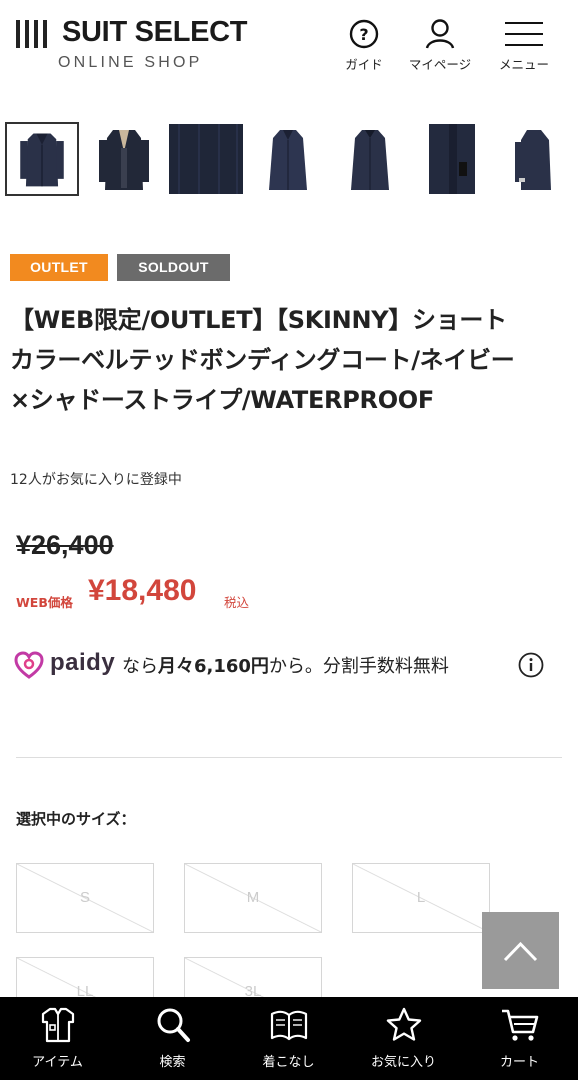 This screenshot has height=1080, width=578. What do you see at coordinates (520, 1025) in the screenshot?
I see `cart-icon` at bounding box center [520, 1025].